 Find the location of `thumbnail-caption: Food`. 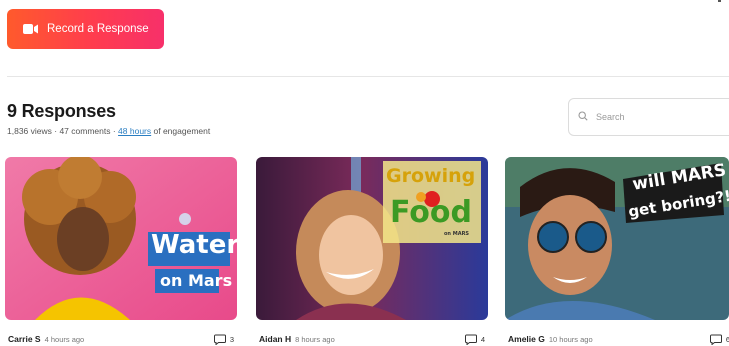

thumbnail-caption: Food is located at coordinates (431, 212).